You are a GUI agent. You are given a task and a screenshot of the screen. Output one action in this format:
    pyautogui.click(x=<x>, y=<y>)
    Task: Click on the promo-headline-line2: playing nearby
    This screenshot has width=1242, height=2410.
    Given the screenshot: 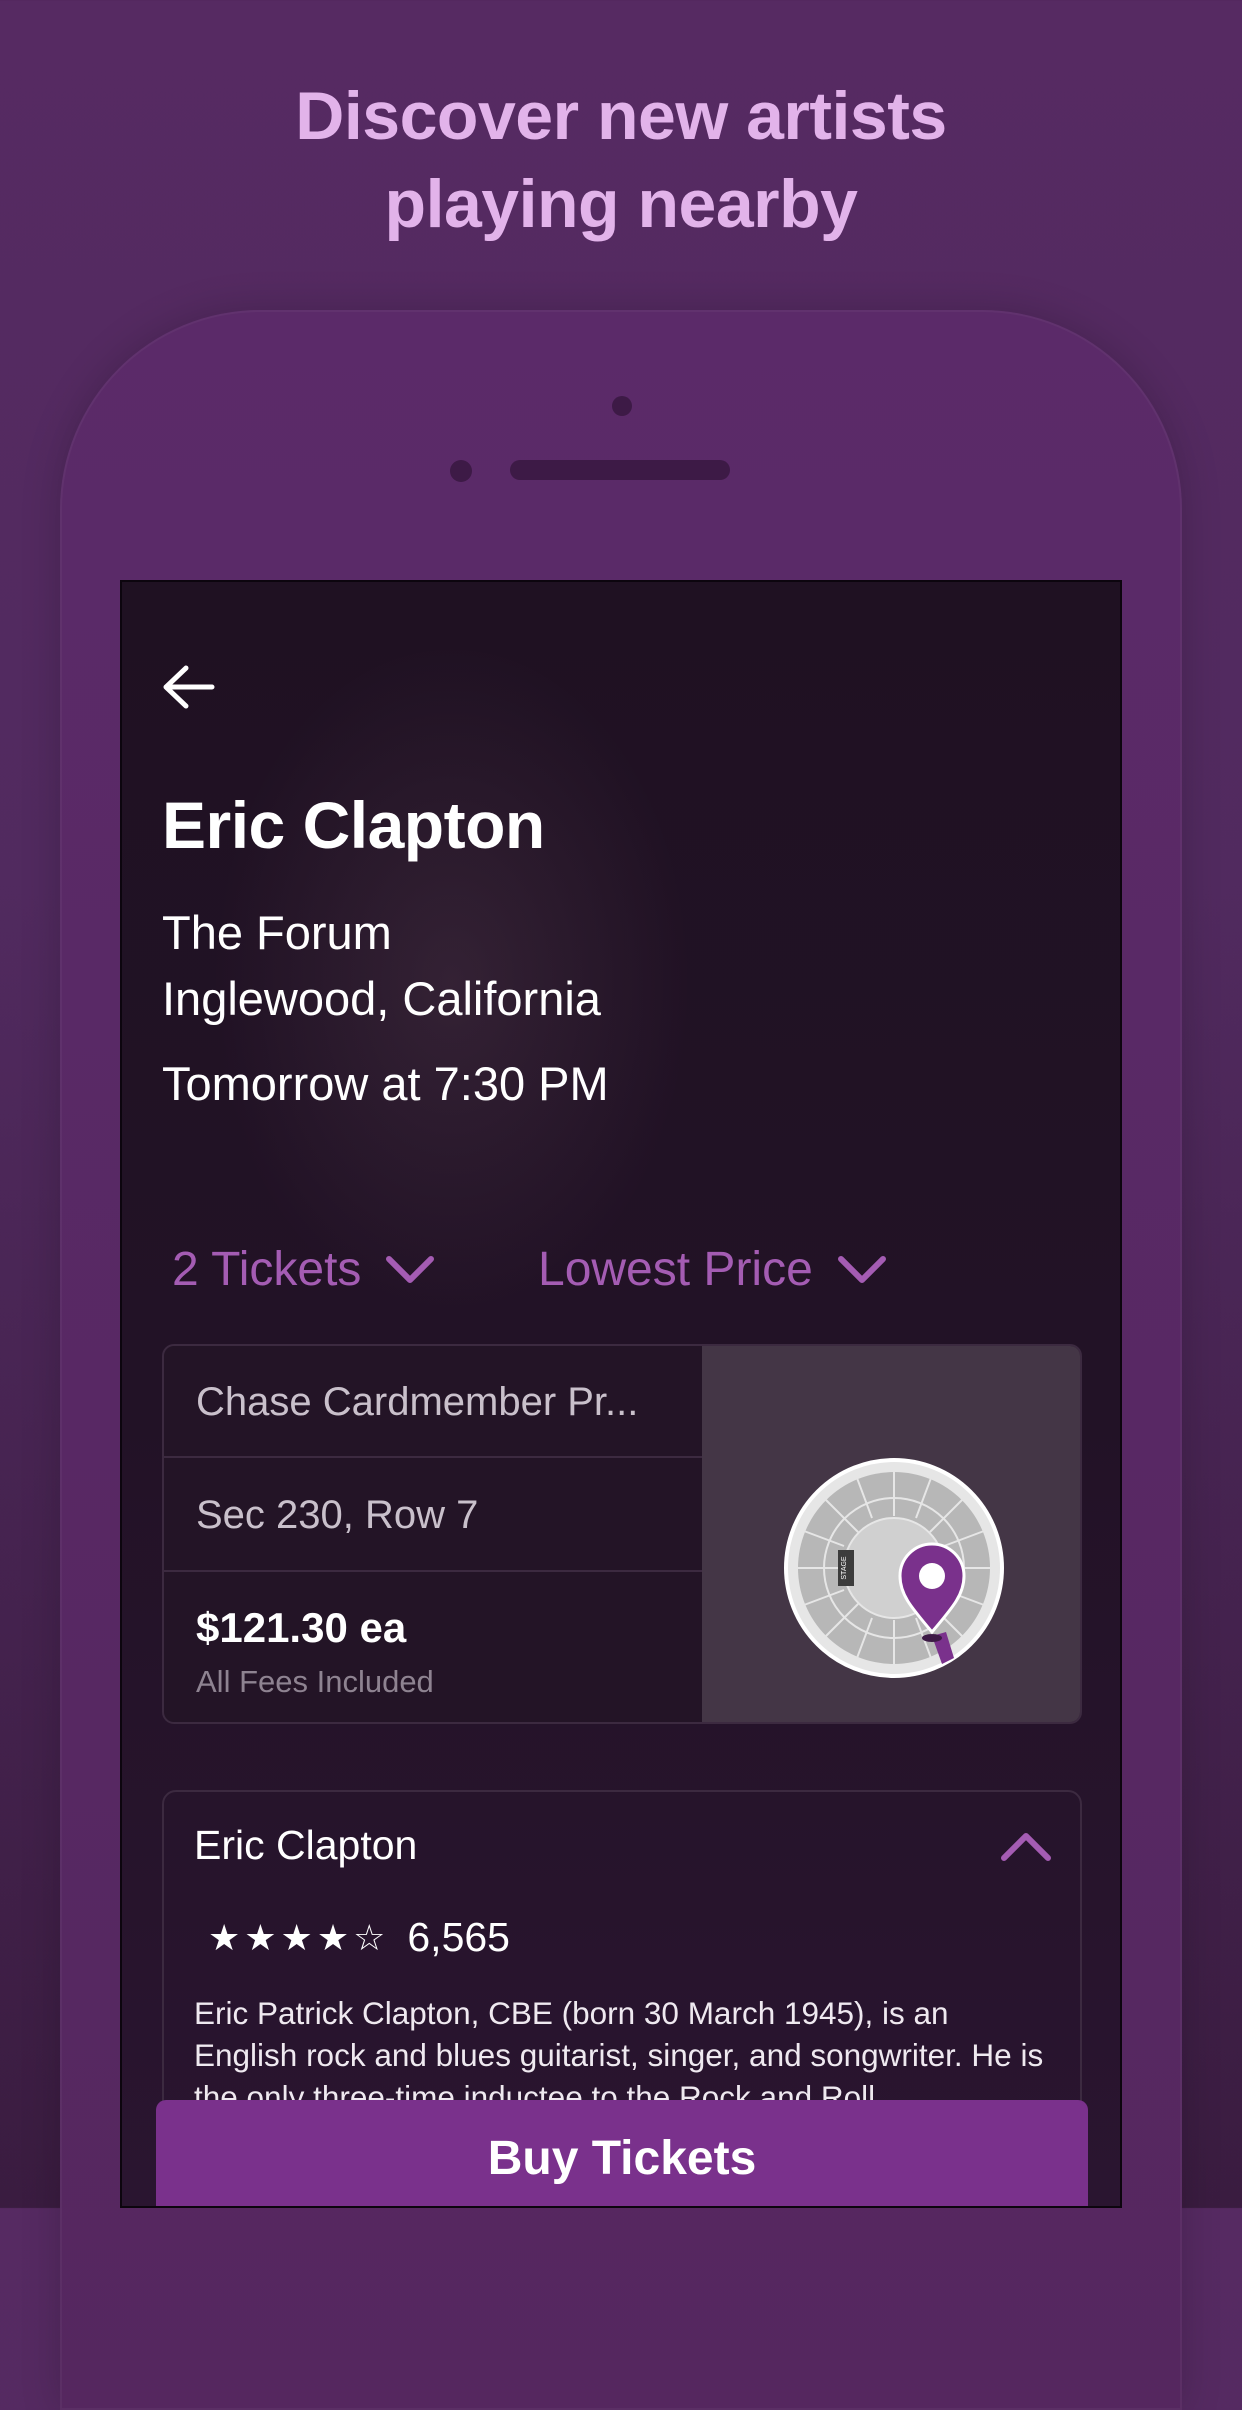 What is the action you would take?
    pyautogui.click(x=621, y=204)
    